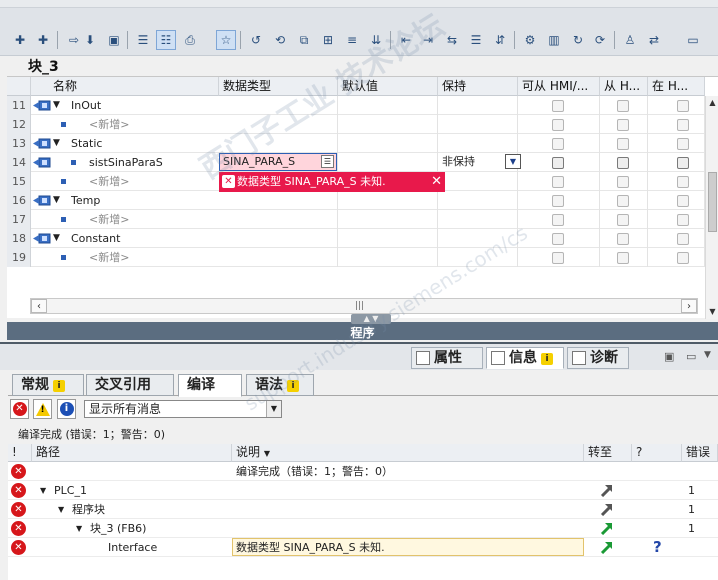  I want to click on favorites-icon: ☆, so click(226, 40).